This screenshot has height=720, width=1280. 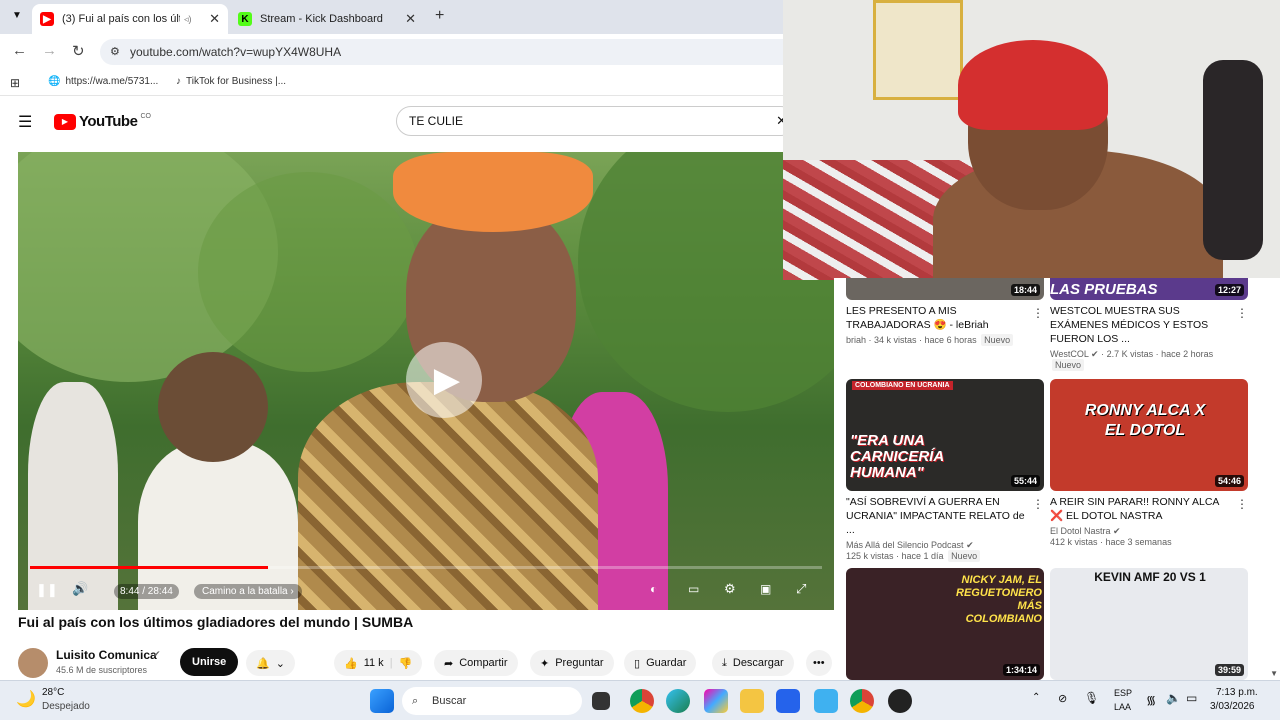 I want to click on obs-icon, so click(x=900, y=701).